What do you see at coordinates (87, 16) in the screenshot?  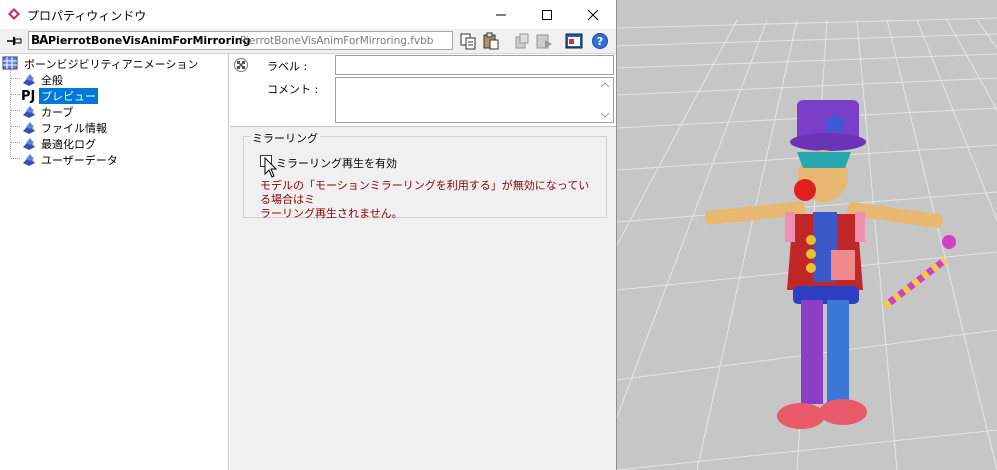 I see `window-title: プロパティウィンドウ` at bounding box center [87, 16].